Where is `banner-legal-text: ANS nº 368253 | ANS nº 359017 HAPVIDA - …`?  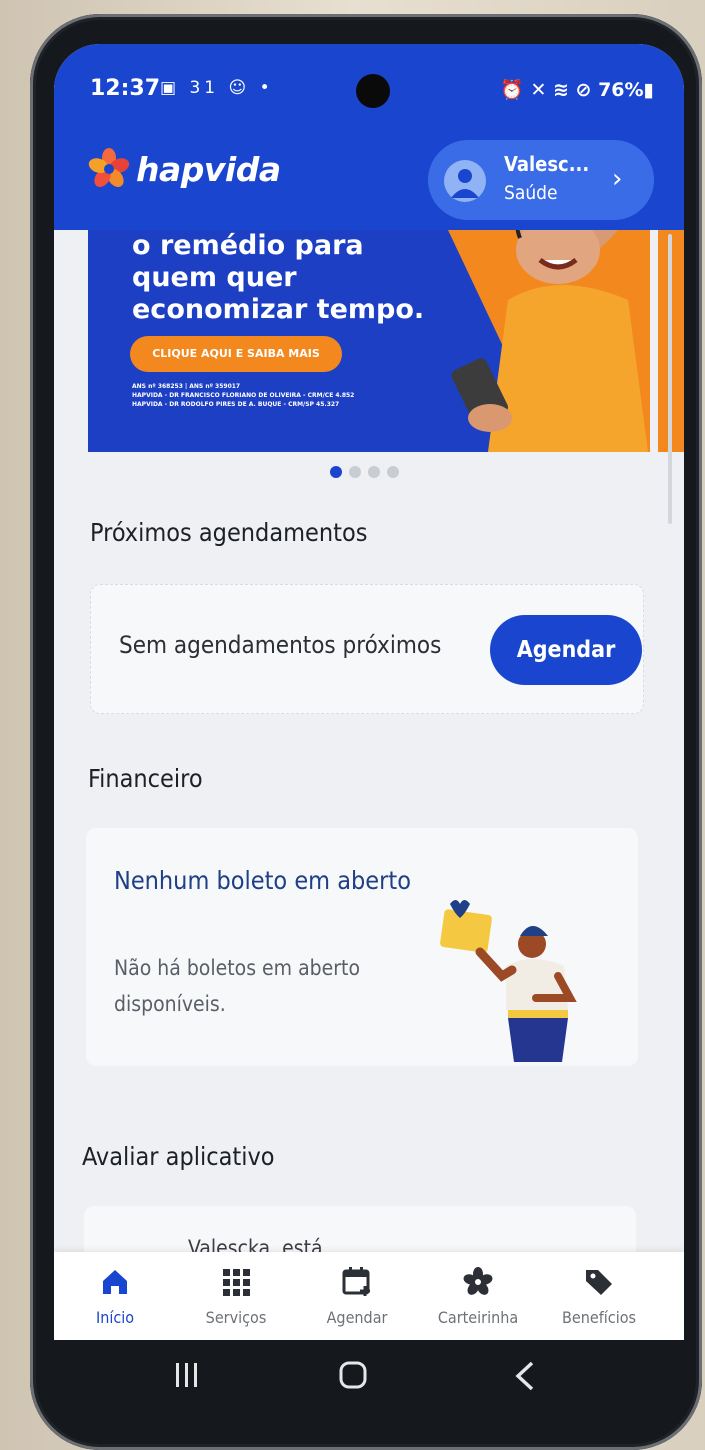 banner-legal-text: ANS nº 368253 | ANS nº 359017 HAPVIDA - … is located at coordinates (282, 395).